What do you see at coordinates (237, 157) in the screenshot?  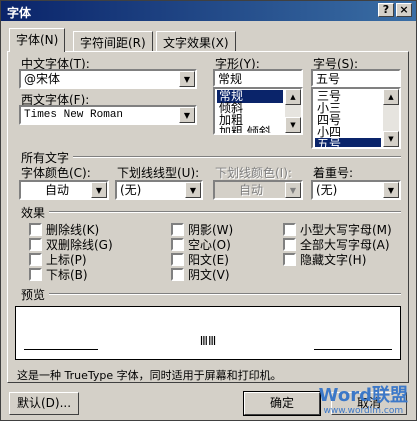 I see `all-text-divider` at bounding box center [237, 157].